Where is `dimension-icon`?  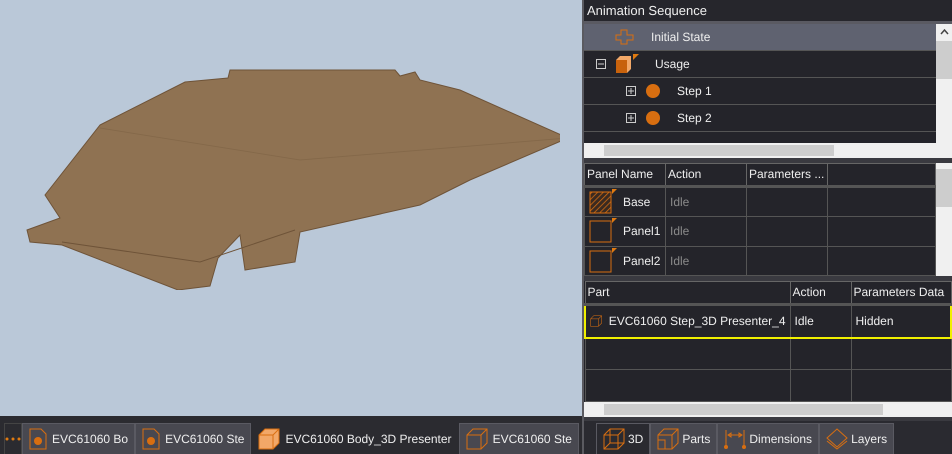 dimension-icon is located at coordinates (735, 439).